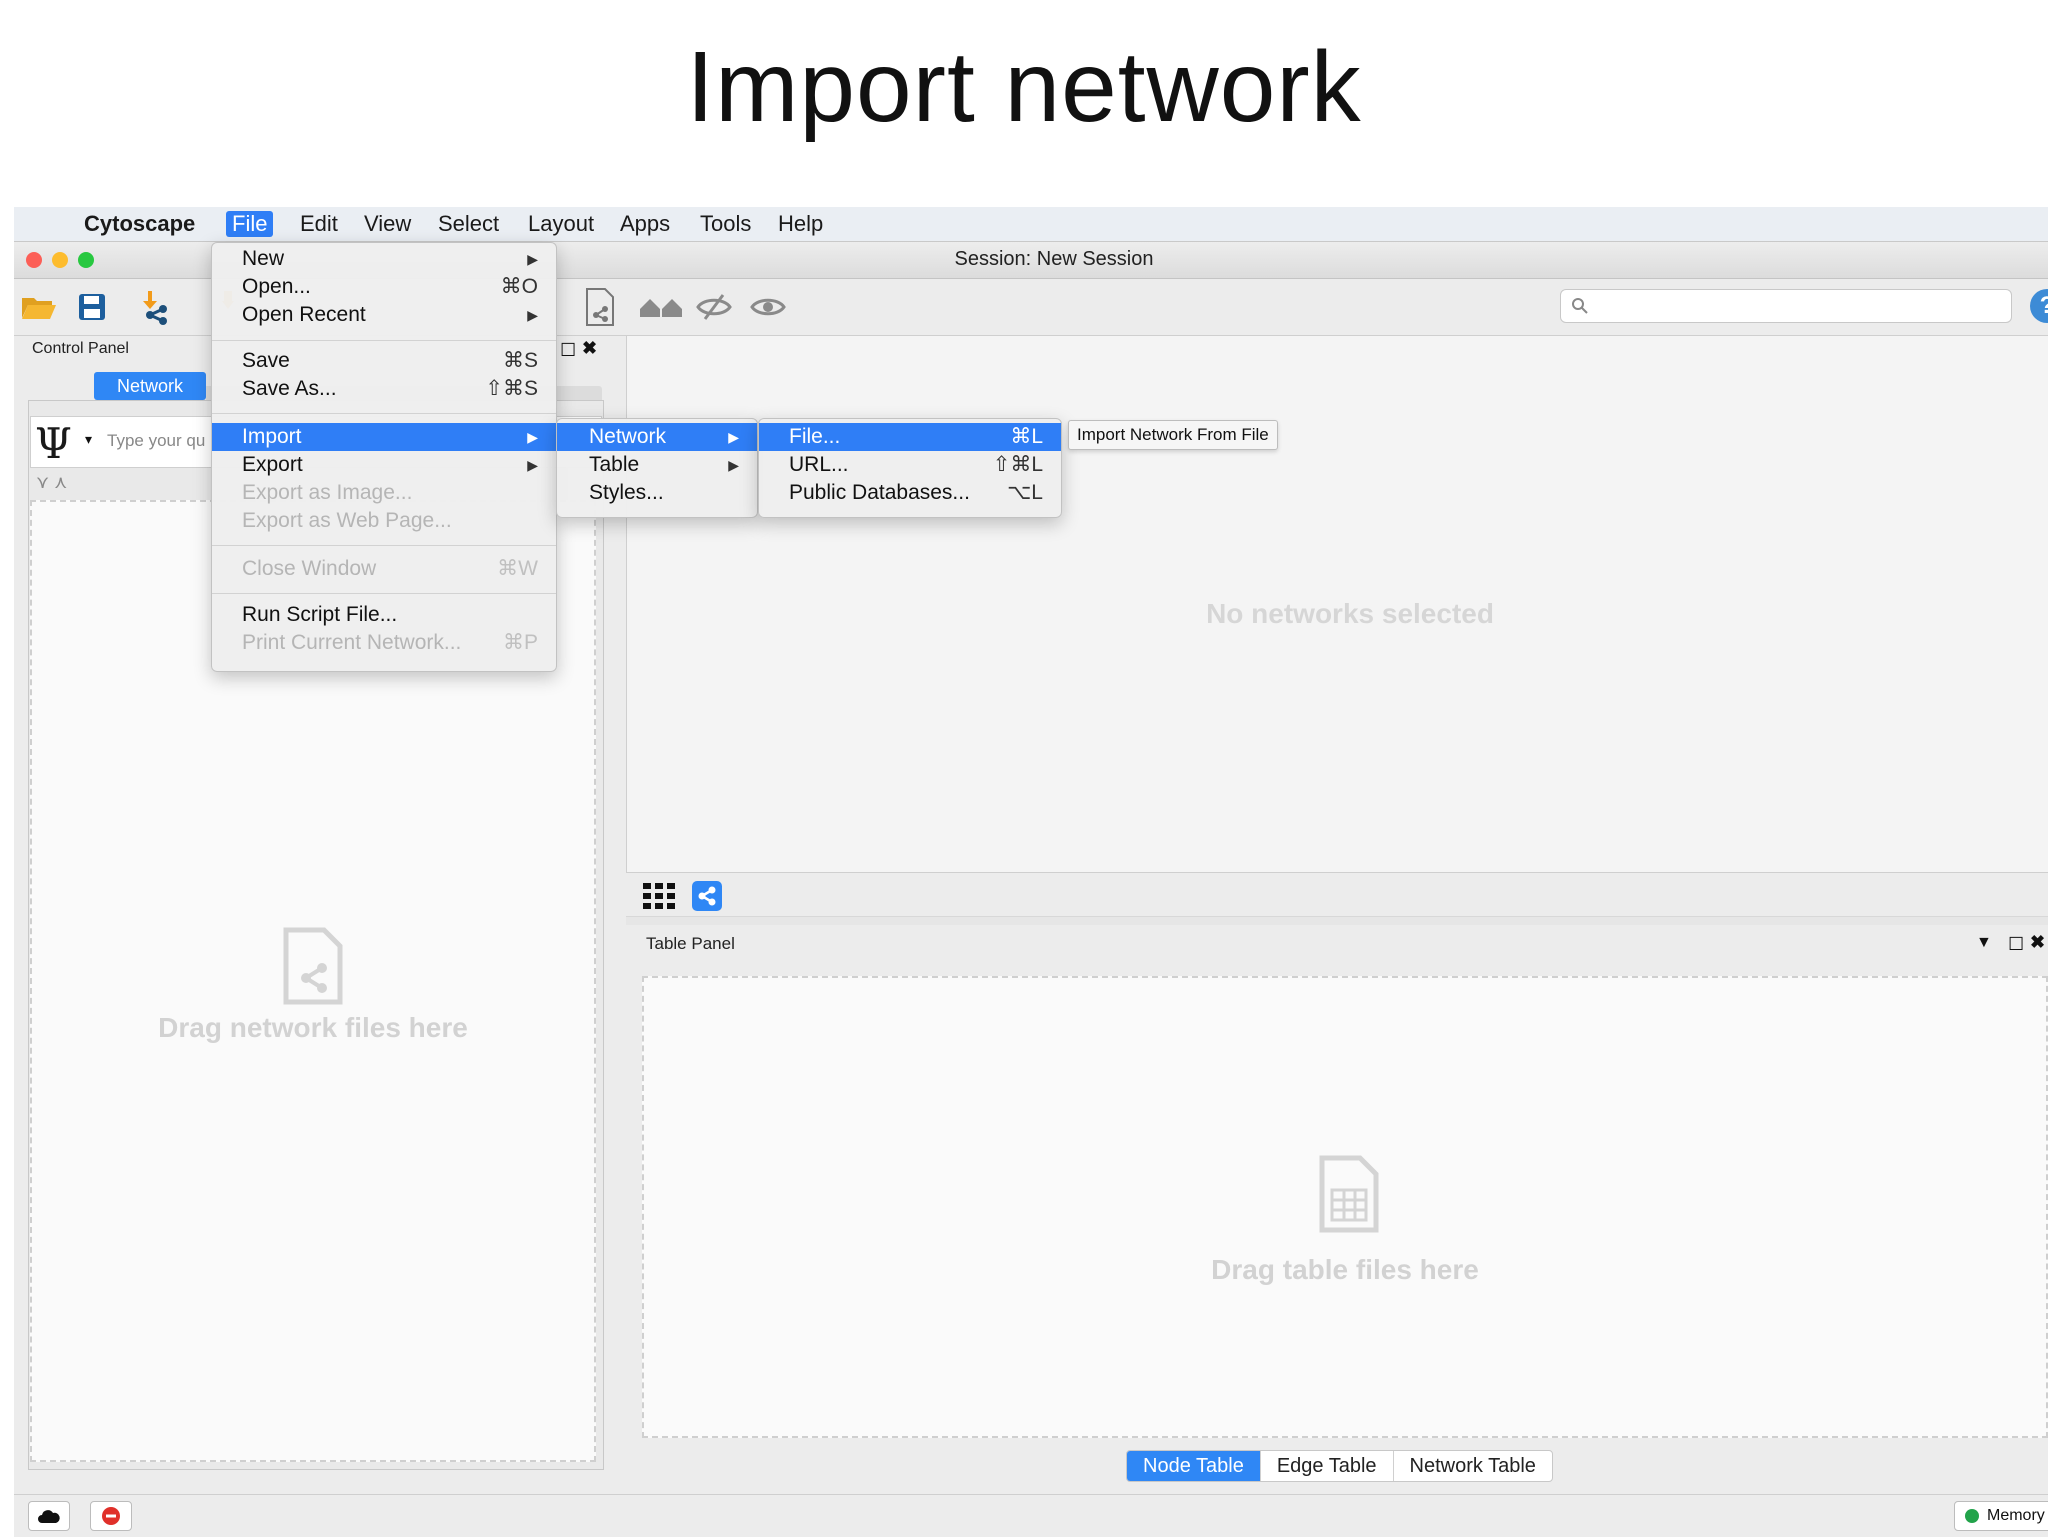 This screenshot has height=1537, width=2048. What do you see at coordinates (80, 348) in the screenshot?
I see `control-panel-label: Control Panel` at bounding box center [80, 348].